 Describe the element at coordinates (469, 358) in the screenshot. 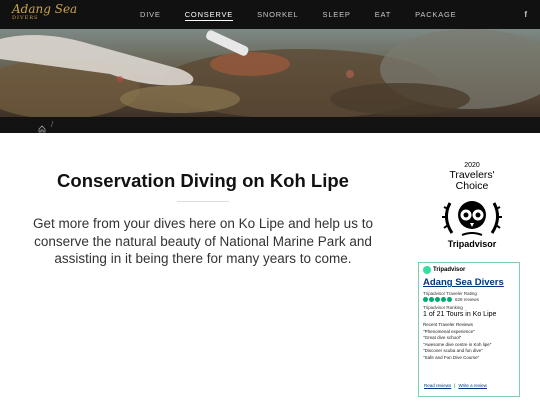

I see `review-item: "Safe and Fun Dive Course"` at that location.